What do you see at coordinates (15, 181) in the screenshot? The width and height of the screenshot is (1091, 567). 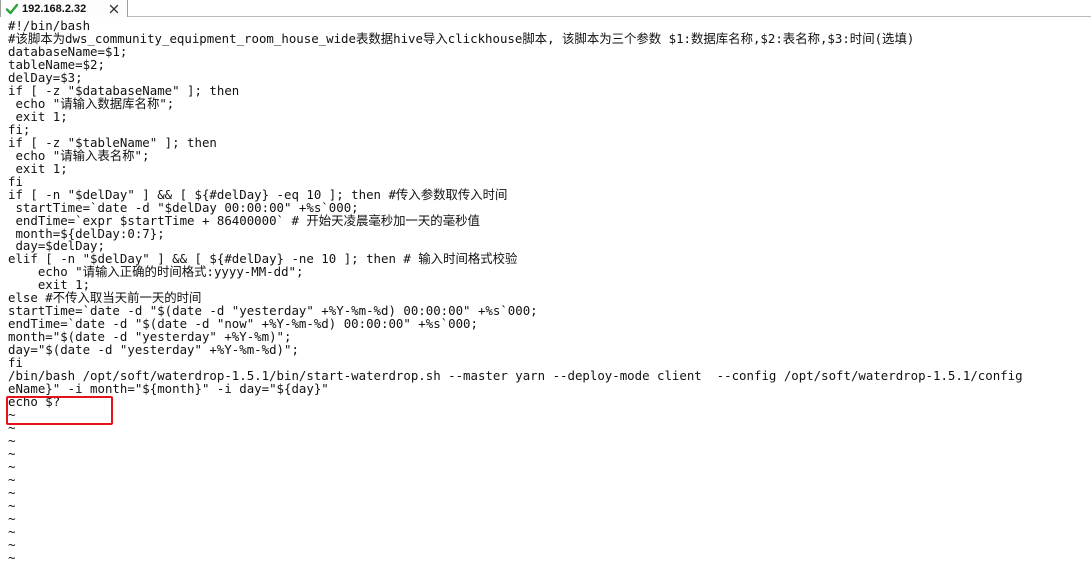 I see `code-line: fi` at bounding box center [15, 181].